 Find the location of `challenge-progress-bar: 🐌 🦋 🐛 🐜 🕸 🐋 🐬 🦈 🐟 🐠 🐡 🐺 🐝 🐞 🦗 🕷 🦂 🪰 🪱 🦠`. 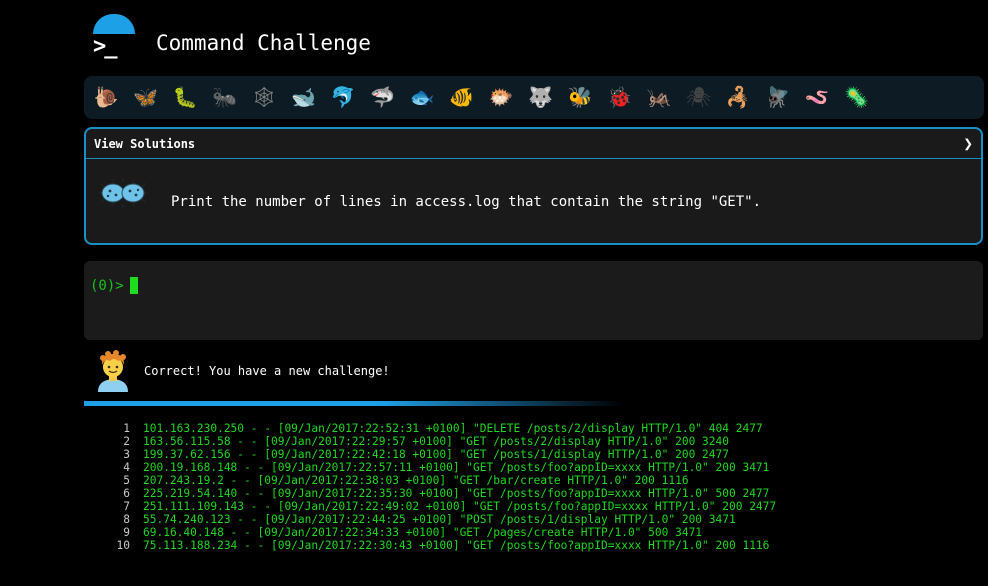

challenge-progress-bar: 🐌 🦋 🐛 🐜 🕸 🐋 🐬 🦈 🐟 🐠 🐡 🐺 🐝 🐞 🦗 🕷 🦂 🪰 🪱 🦠 is located at coordinates (534, 97).